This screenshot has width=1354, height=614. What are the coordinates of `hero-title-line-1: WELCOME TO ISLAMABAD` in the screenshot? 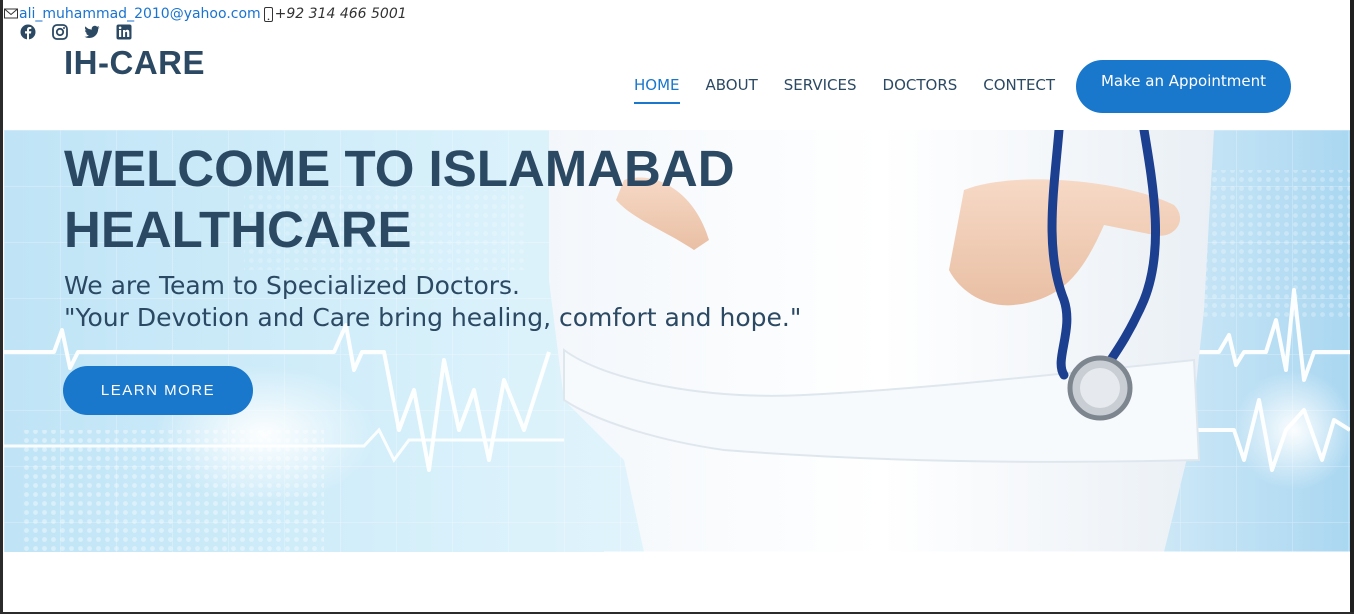 It's located at (399, 168).